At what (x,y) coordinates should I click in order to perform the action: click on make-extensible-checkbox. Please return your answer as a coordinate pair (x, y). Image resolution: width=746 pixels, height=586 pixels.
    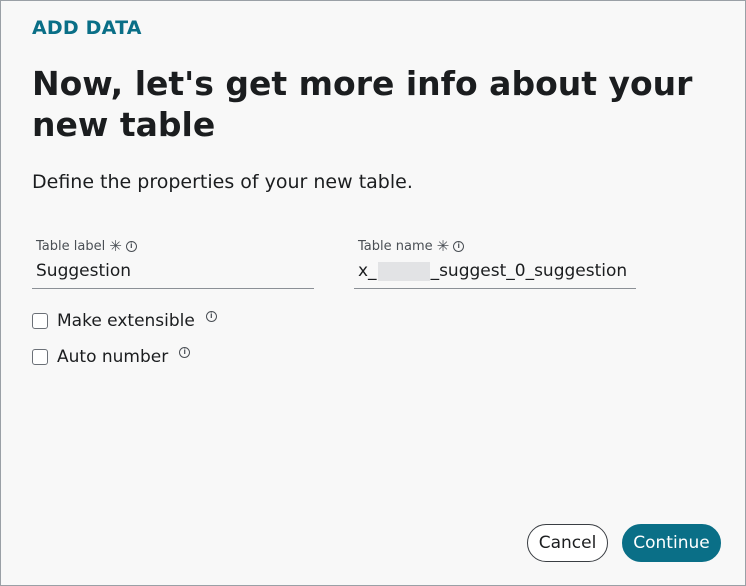
    Looking at the image, I should click on (40, 321).